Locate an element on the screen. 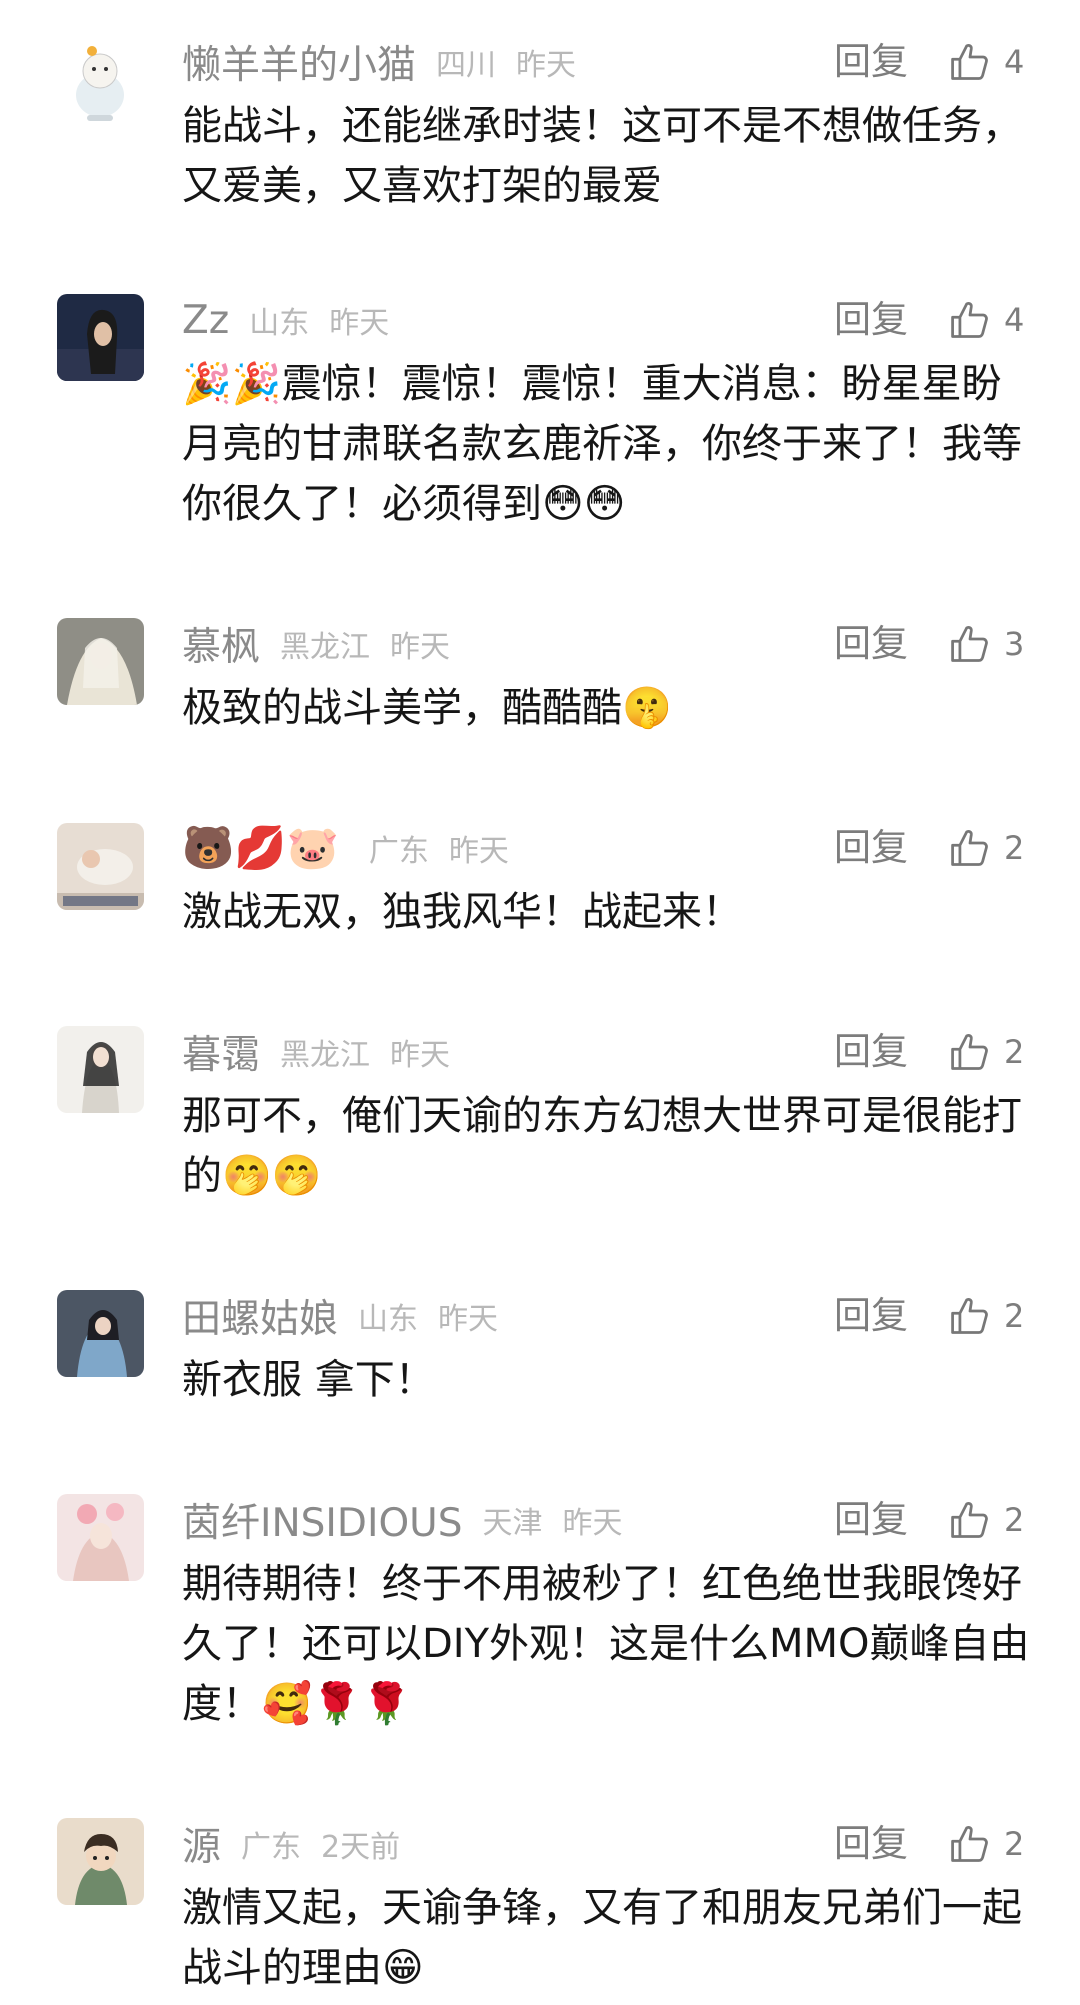 This screenshot has height=2005, width=1080. like-count: 3 is located at coordinates (1014, 644).